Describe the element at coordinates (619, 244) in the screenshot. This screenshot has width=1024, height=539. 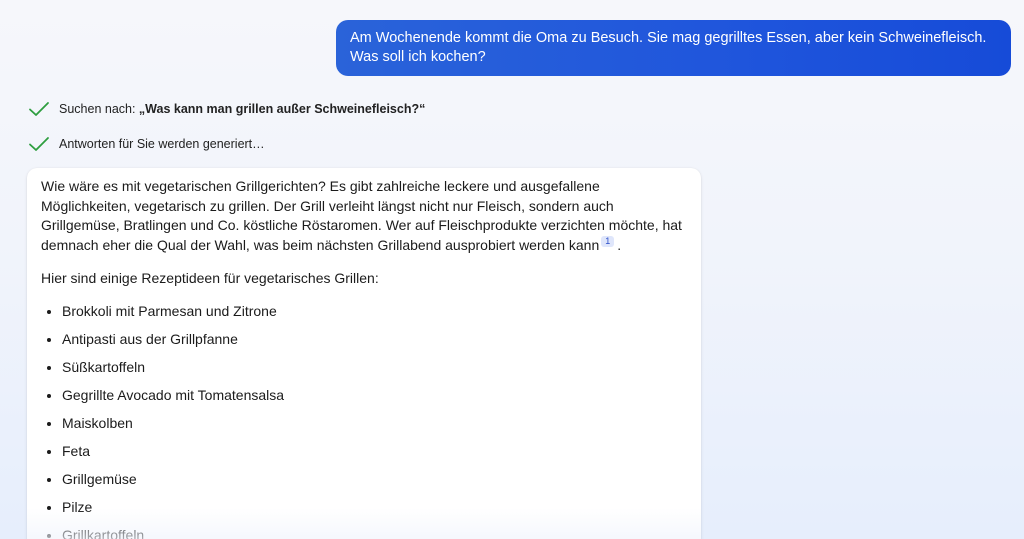
I see `answer-intro-end: .` at that location.